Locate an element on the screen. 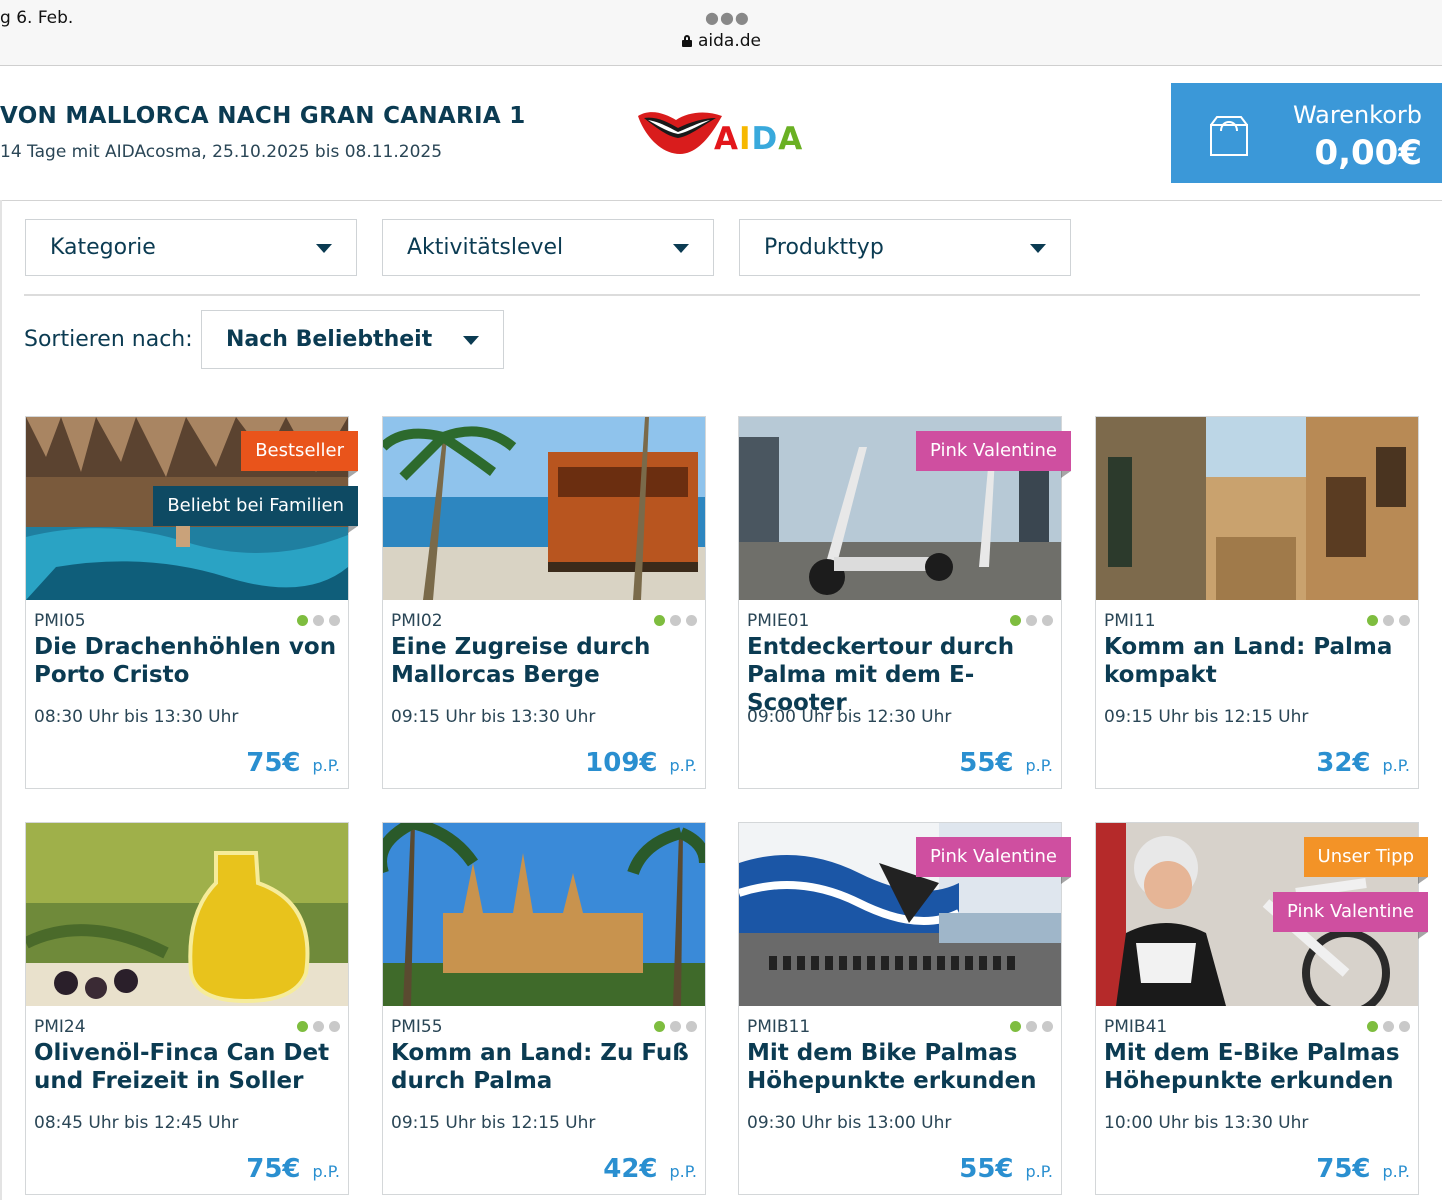 The width and height of the screenshot is (1442, 1200). product-code: PMIE01 is located at coordinates (778, 621).